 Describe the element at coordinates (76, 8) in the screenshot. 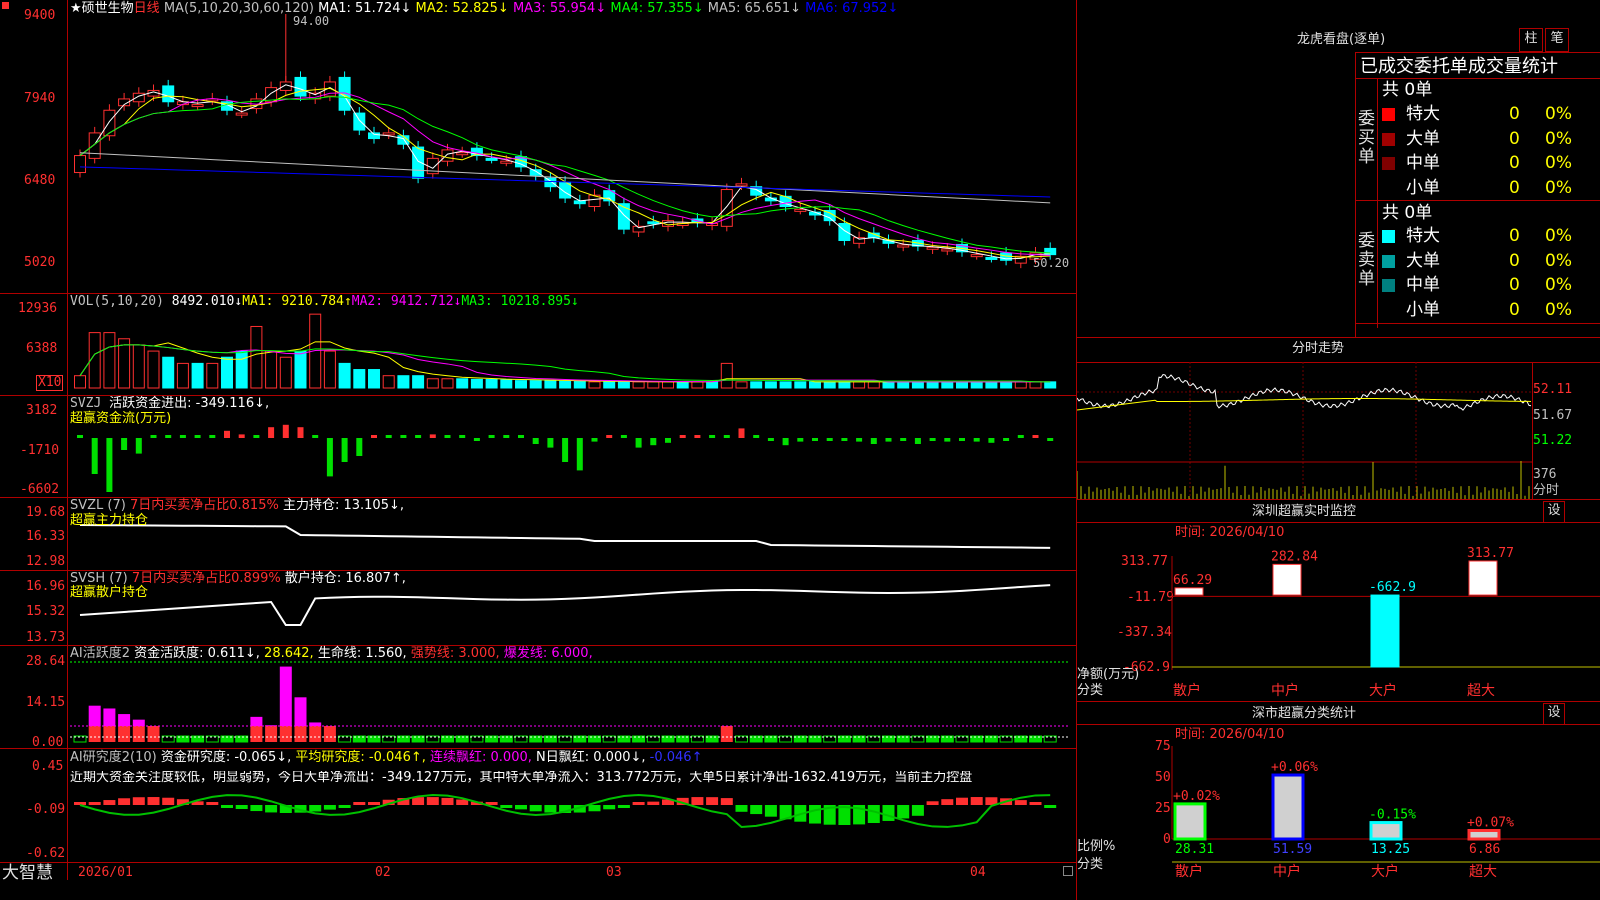

I see `favorite-star-icon: ★` at that location.